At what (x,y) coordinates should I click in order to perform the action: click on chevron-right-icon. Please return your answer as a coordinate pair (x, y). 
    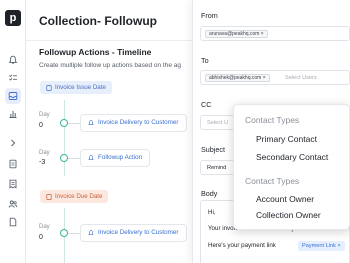
    Looking at the image, I should click on (13, 143).